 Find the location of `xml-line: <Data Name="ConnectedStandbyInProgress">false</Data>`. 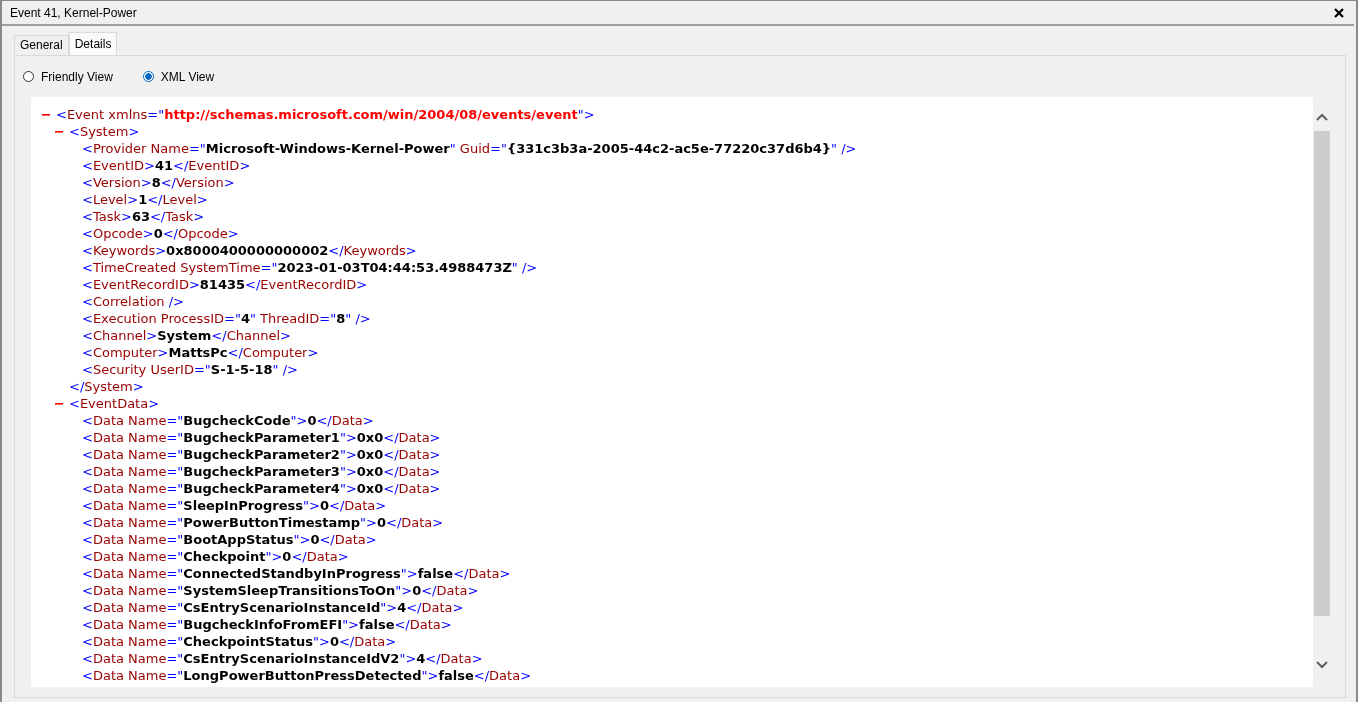

xml-line: <Data Name="ConnectedStandbyInProgress">false</Data> is located at coordinates (296, 573).